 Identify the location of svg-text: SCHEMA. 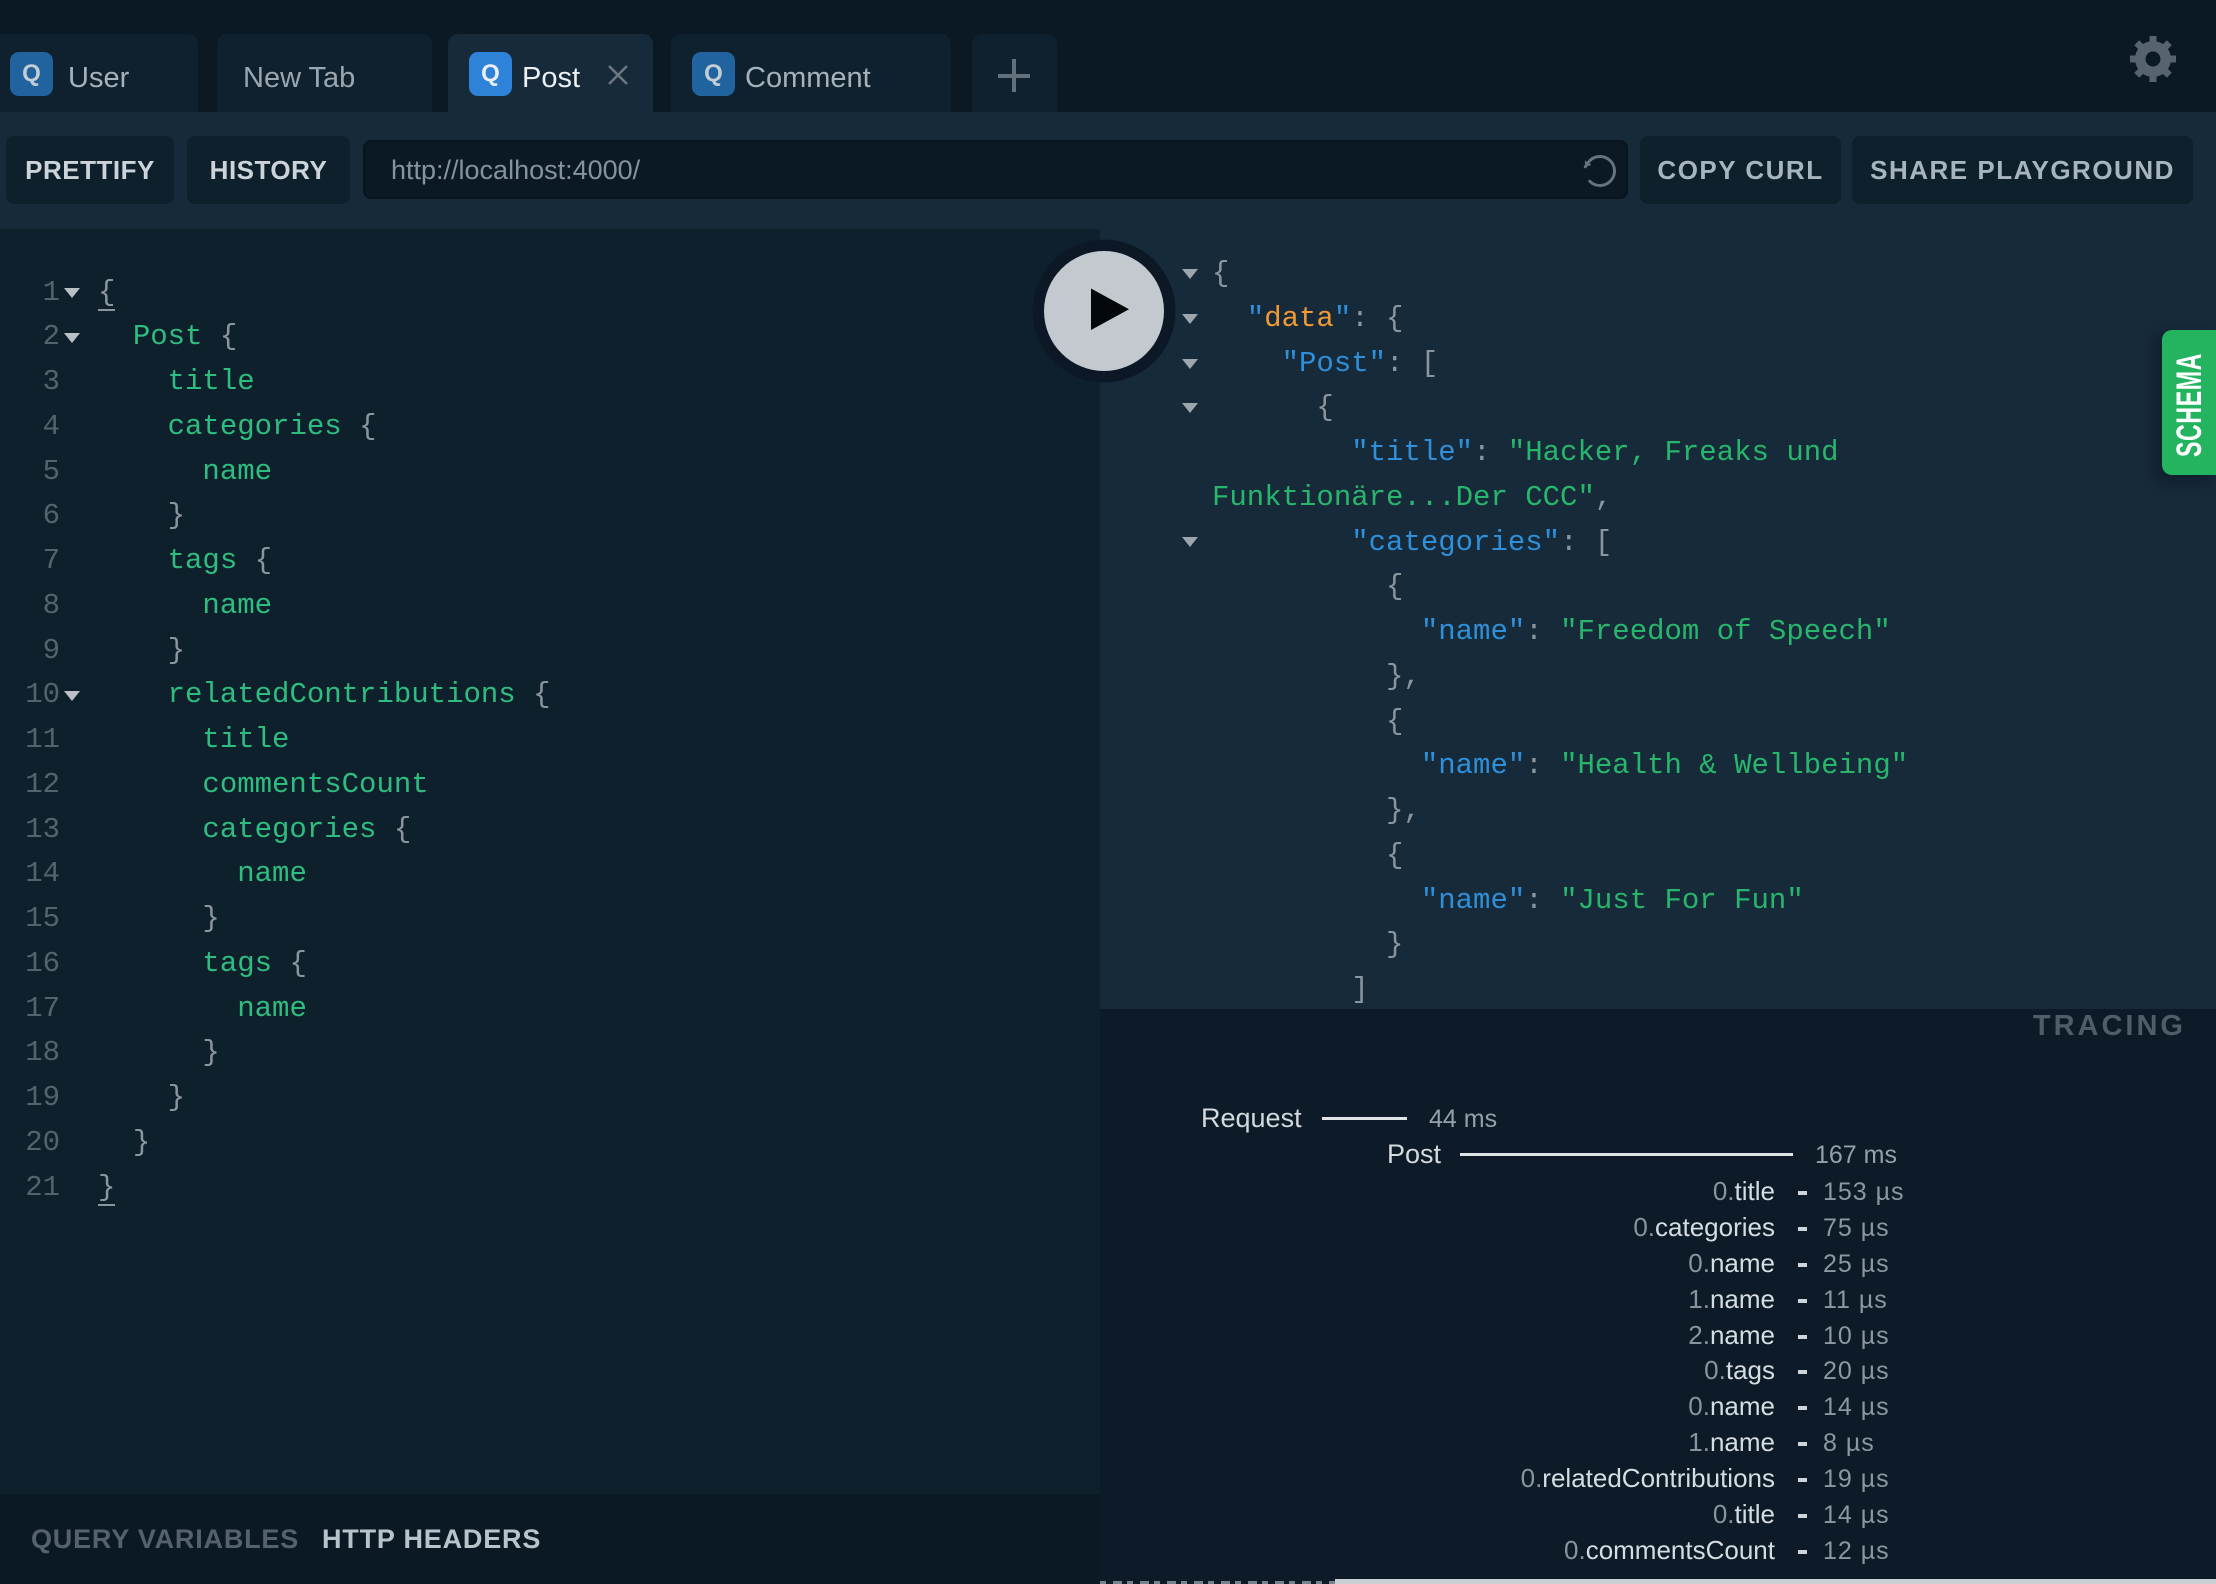
(2189, 405).